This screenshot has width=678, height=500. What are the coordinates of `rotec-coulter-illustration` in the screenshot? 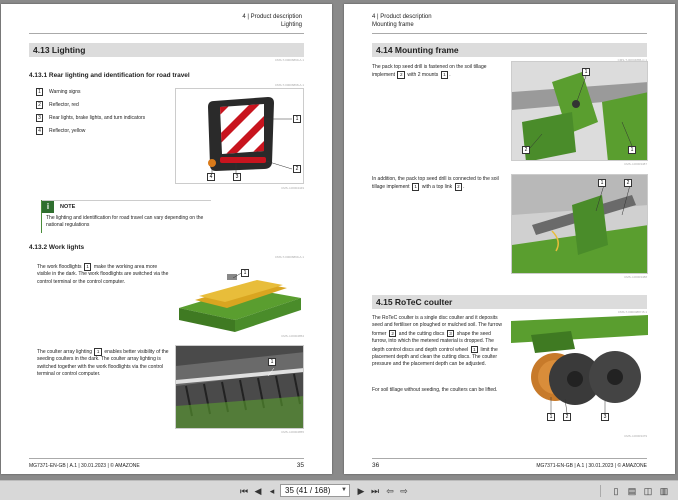 It's located at (579, 364).